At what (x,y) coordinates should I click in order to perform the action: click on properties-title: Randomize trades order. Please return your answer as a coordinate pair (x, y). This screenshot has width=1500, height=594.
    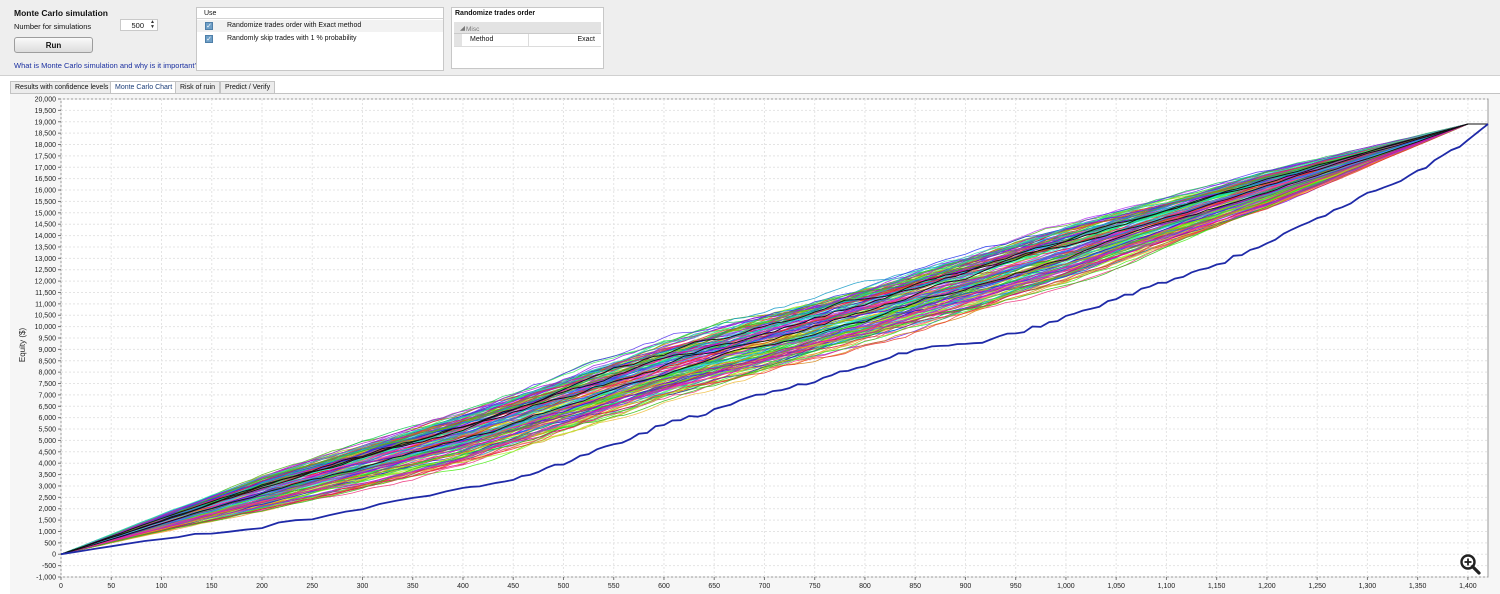
    Looking at the image, I should click on (495, 13).